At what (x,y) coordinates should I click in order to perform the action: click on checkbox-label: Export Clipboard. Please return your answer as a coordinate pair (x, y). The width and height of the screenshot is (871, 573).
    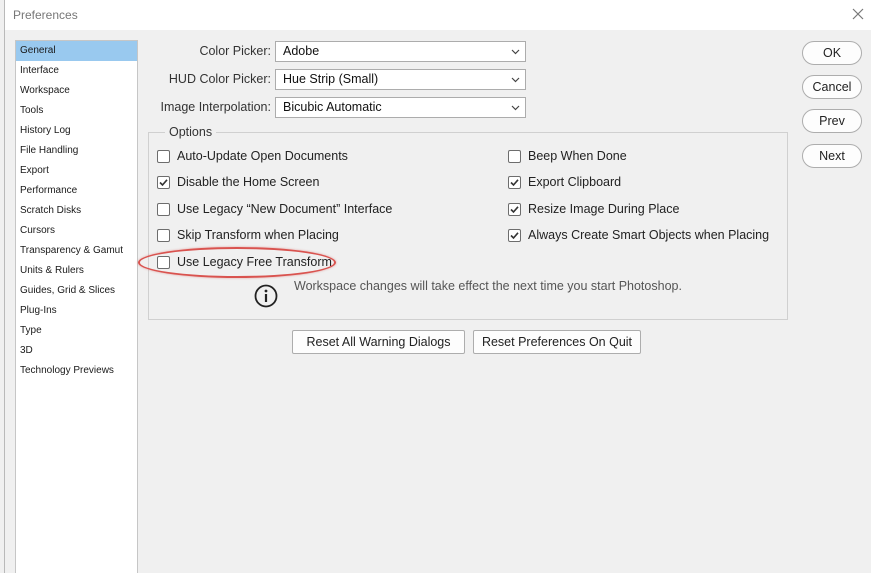
    Looking at the image, I should click on (575, 182).